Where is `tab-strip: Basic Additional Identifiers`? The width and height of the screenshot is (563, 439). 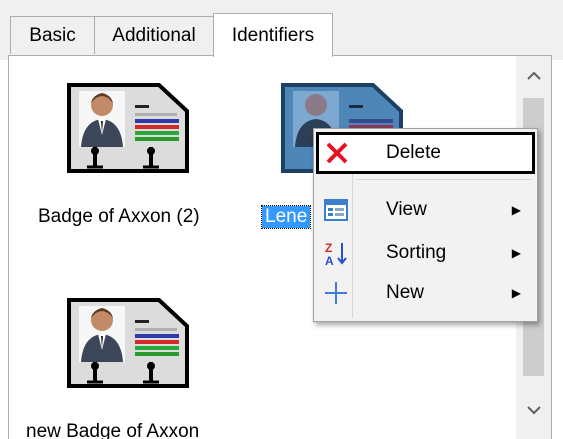 tab-strip: Basic Additional Identifiers is located at coordinates (281, 30).